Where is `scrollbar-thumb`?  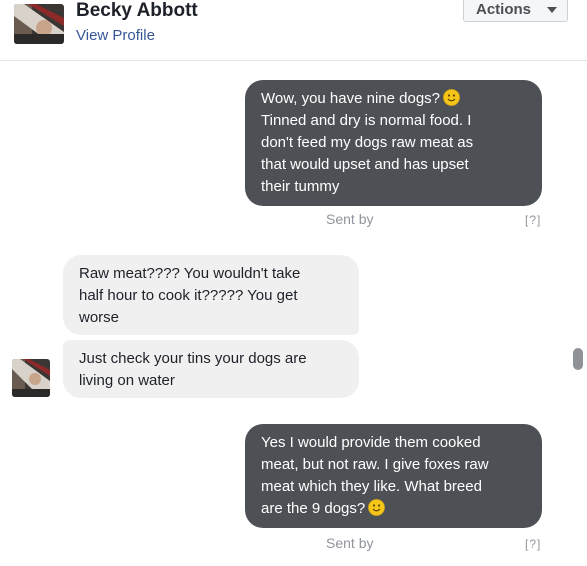
scrollbar-thumb is located at coordinates (578, 359).